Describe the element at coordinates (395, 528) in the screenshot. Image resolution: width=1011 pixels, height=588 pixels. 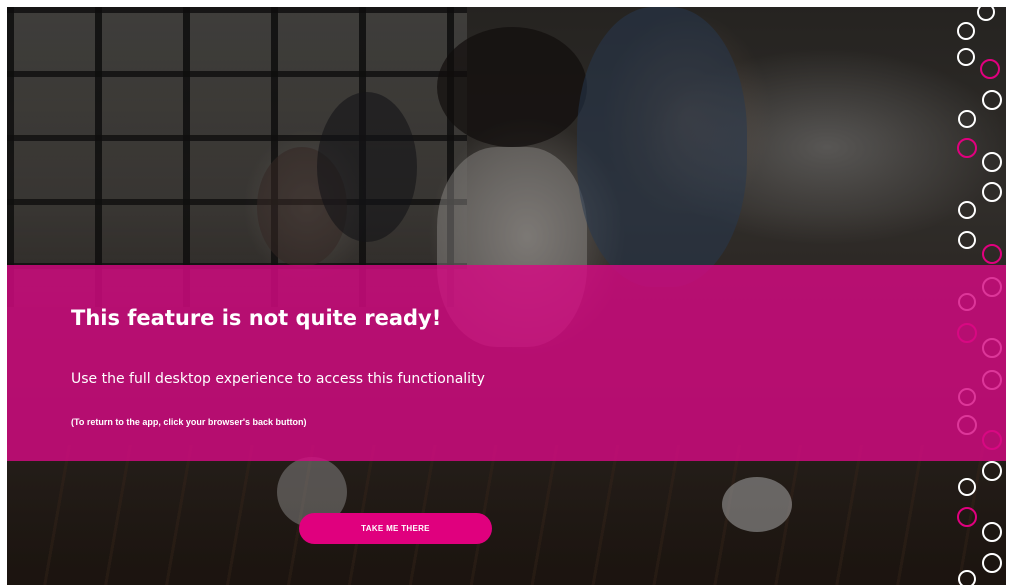
I see `take-me-there-button: TAKE ME THERE` at that location.